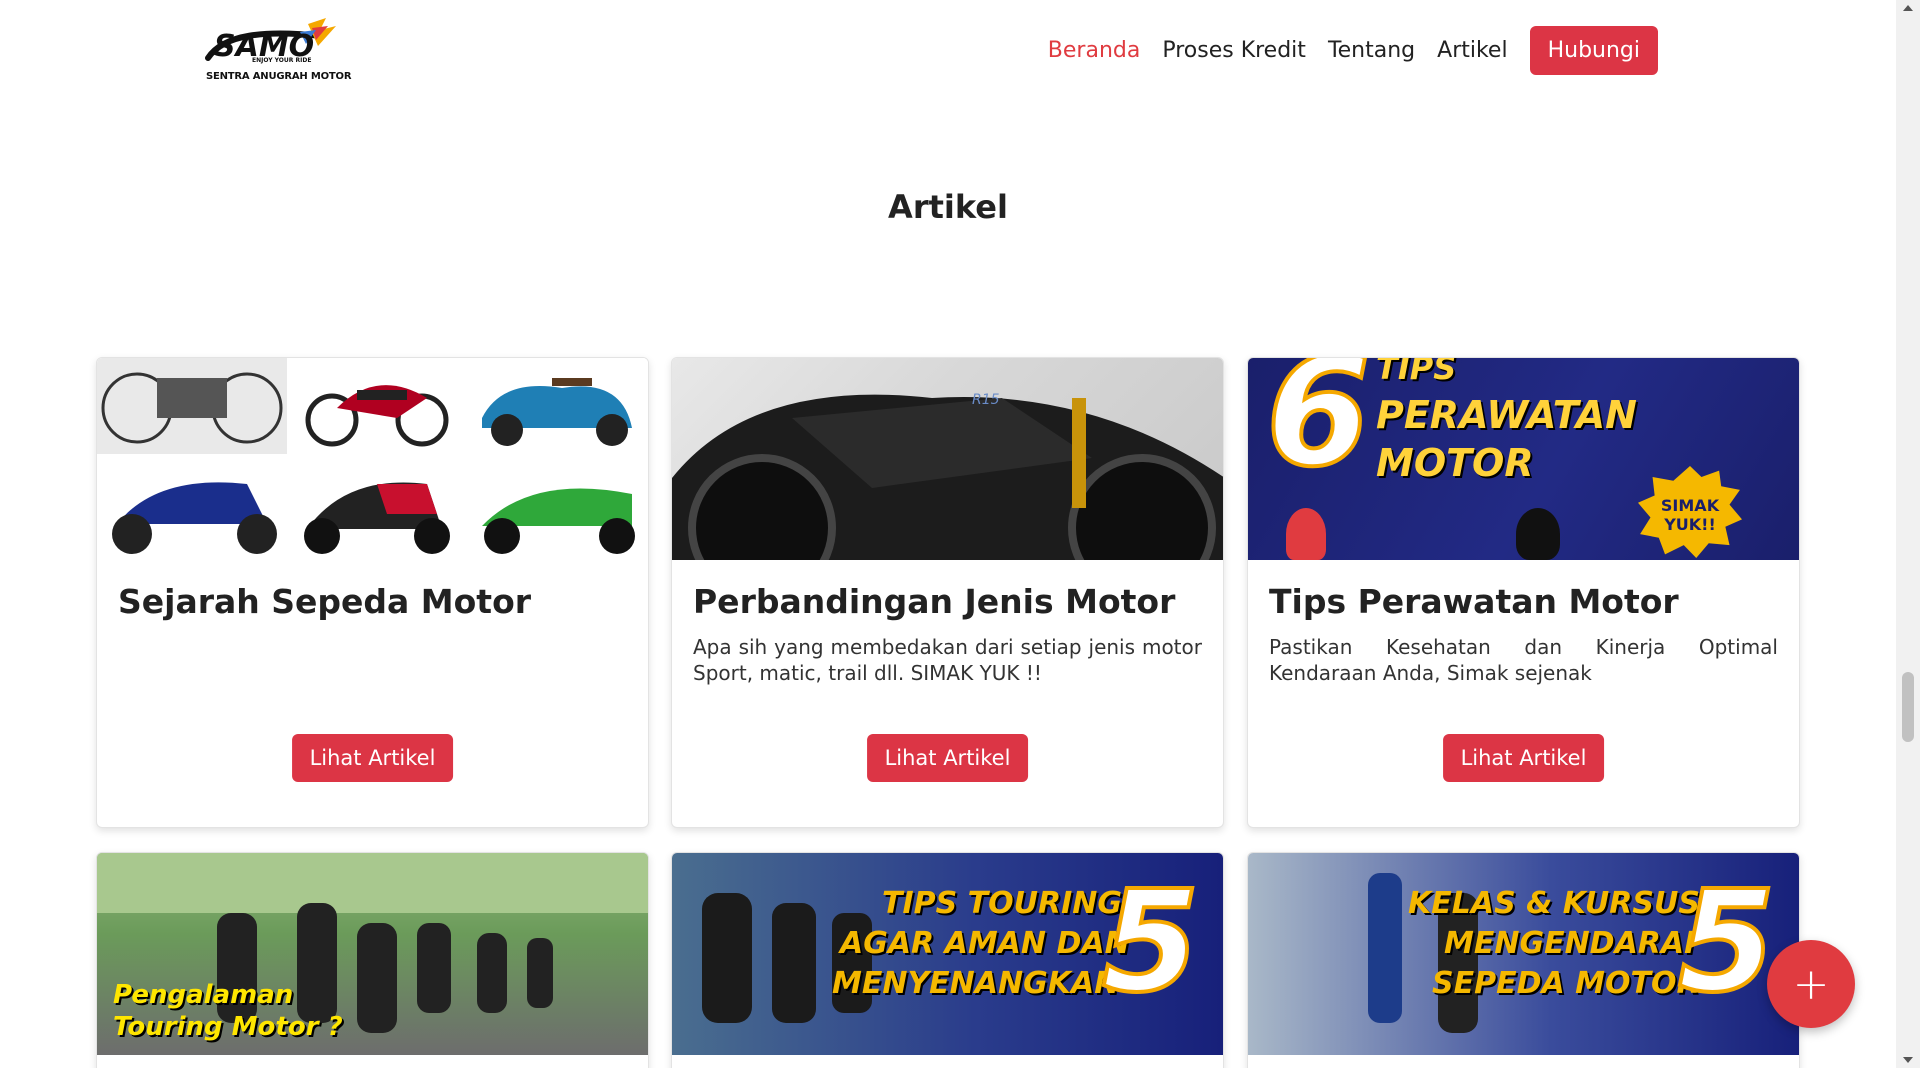  I want to click on tile-blue-bike, so click(192, 507).